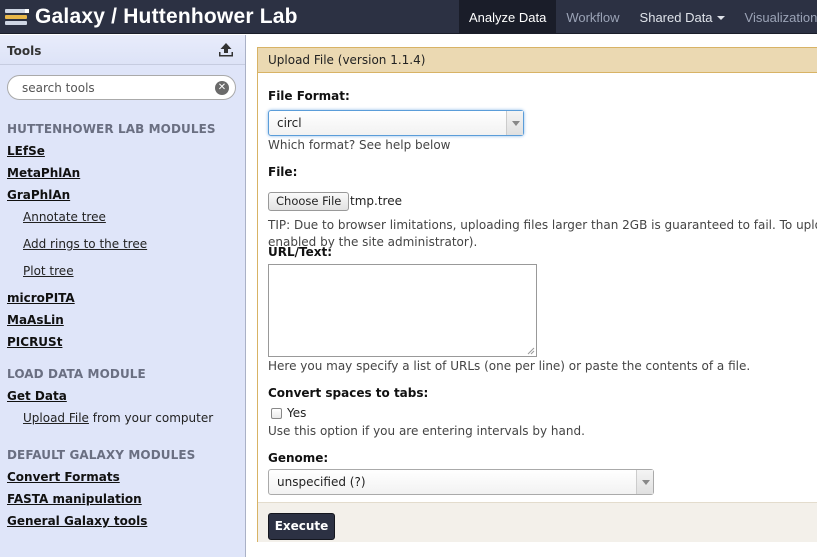 Image resolution: width=817 pixels, height=557 pixels. What do you see at coordinates (402, 310) in the screenshot?
I see `url-text-area` at bounding box center [402, 310].